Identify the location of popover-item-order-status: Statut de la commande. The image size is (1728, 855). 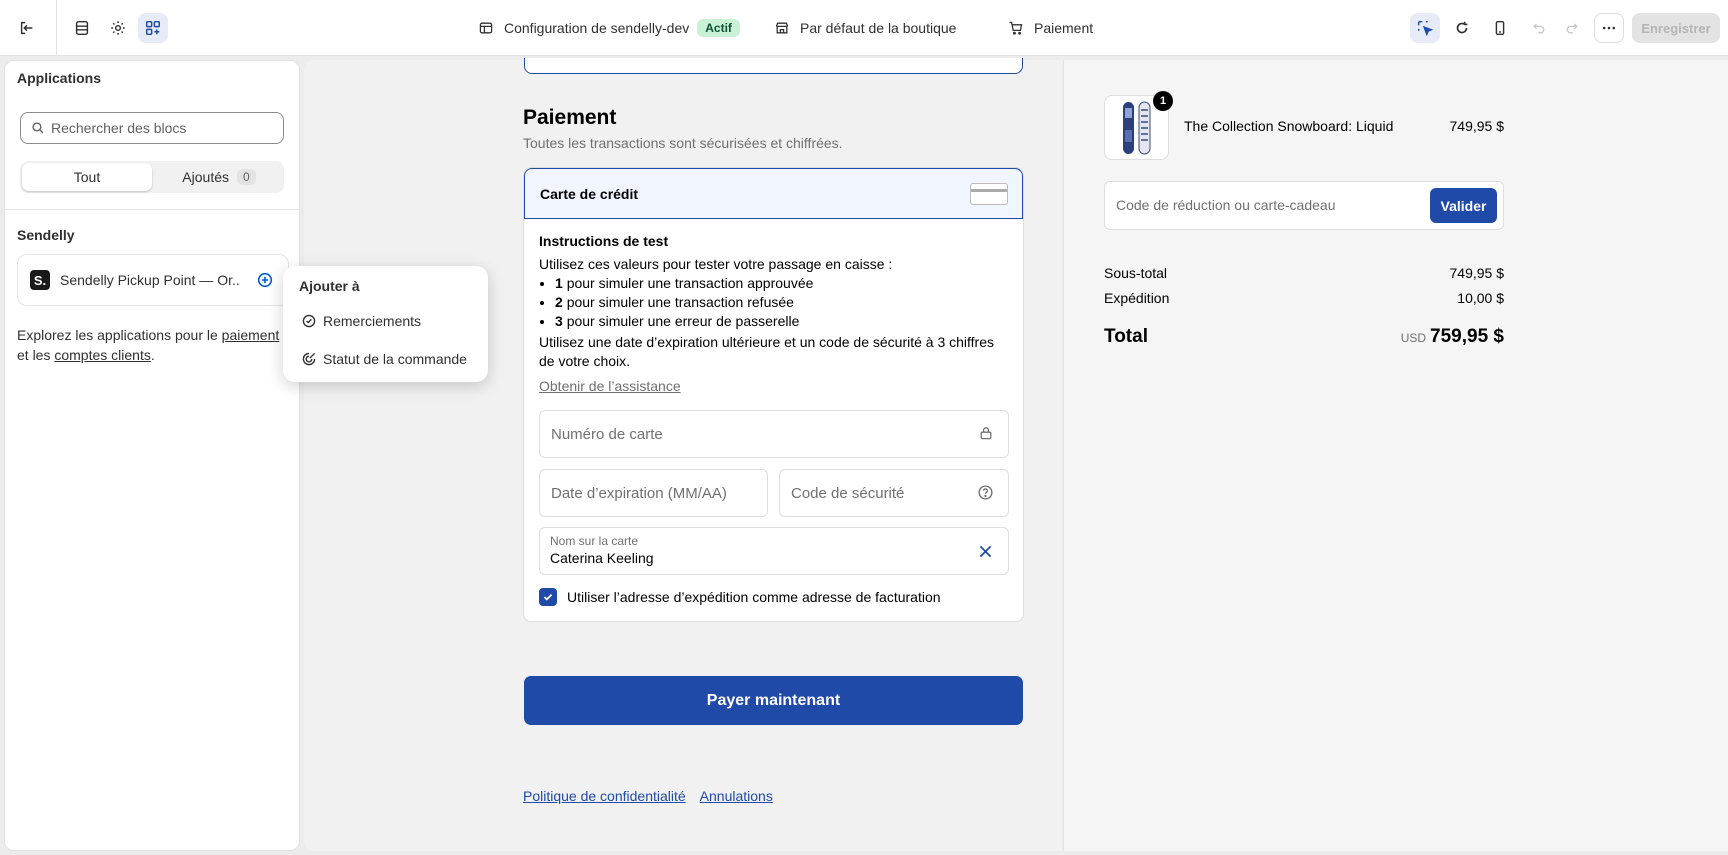
(384, 359).